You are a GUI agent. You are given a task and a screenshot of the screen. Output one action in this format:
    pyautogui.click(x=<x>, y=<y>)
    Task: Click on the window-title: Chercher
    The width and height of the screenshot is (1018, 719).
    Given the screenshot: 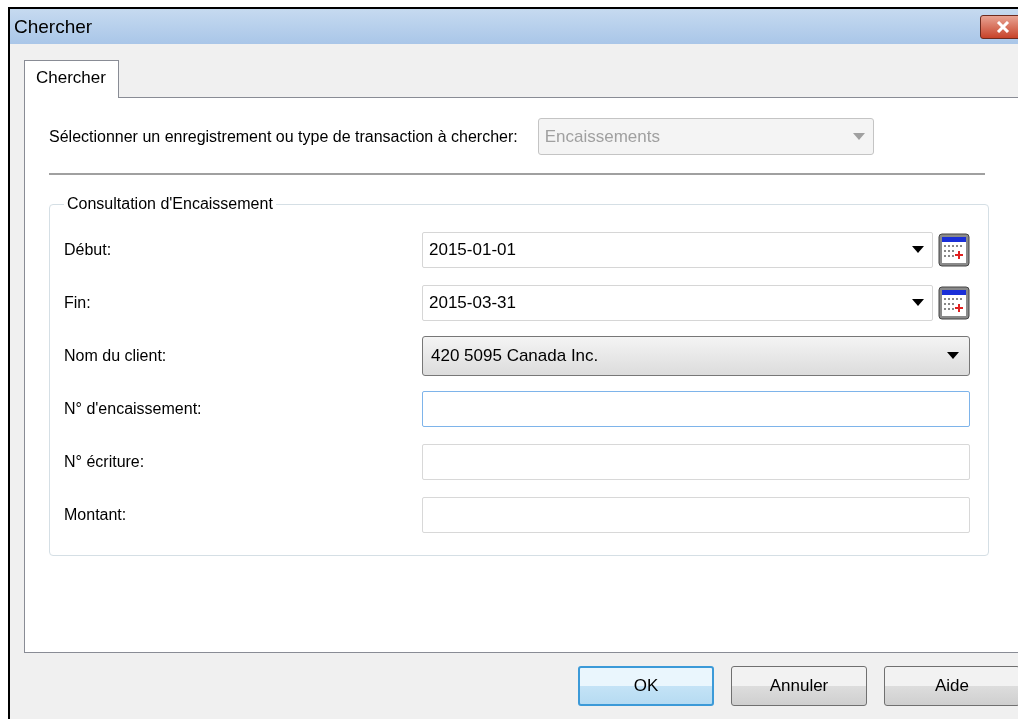 What is the action you would take?
    pyautogui.click(x=53, y=26)
    